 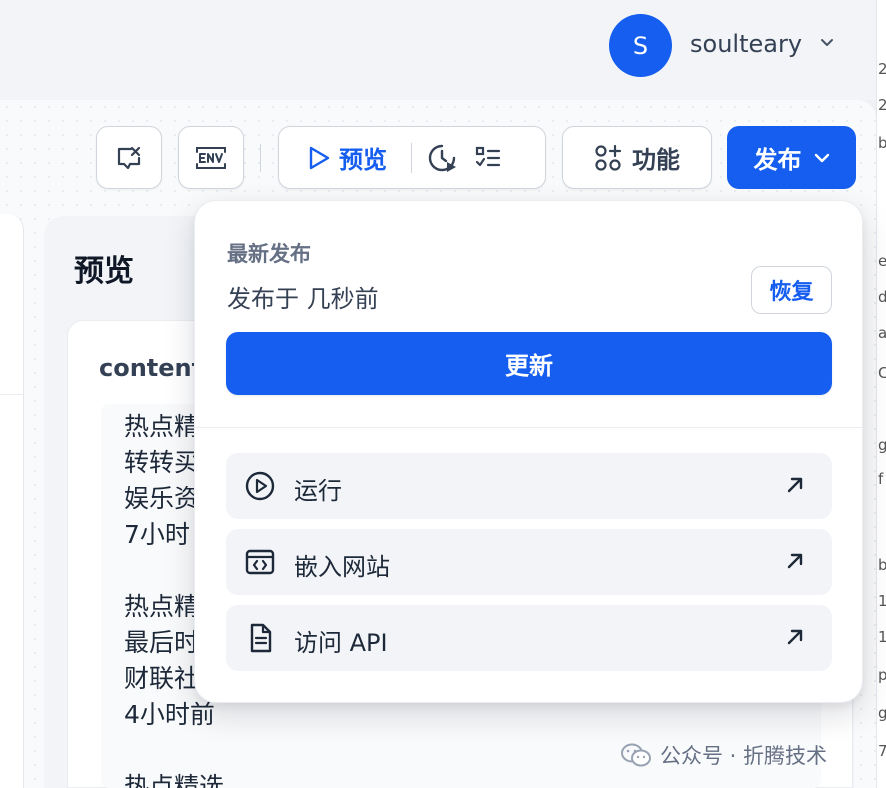 I want to click on edge-char: C, so click(x=882, y=373).